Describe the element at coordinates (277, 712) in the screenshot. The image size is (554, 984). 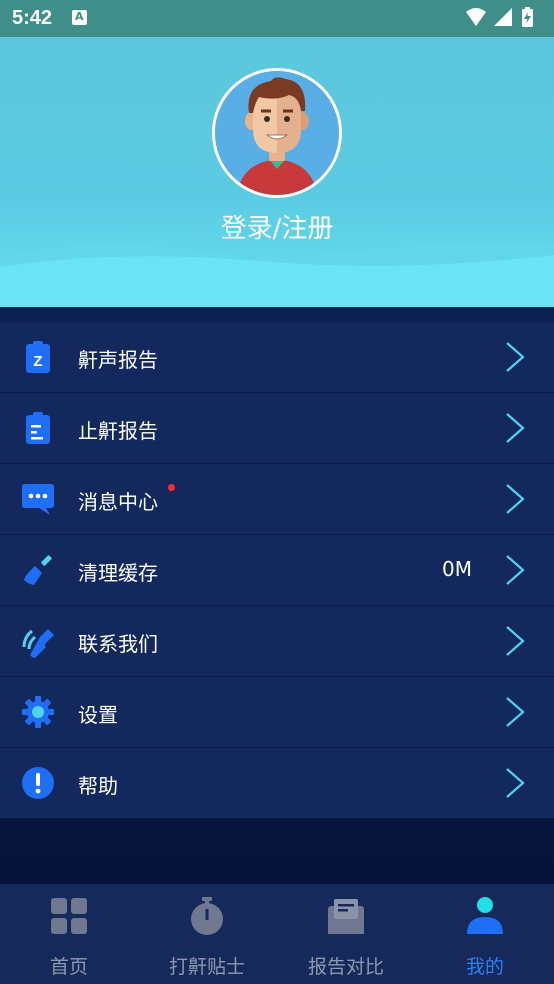
I see `menu-item-settings: 设置` at that location.